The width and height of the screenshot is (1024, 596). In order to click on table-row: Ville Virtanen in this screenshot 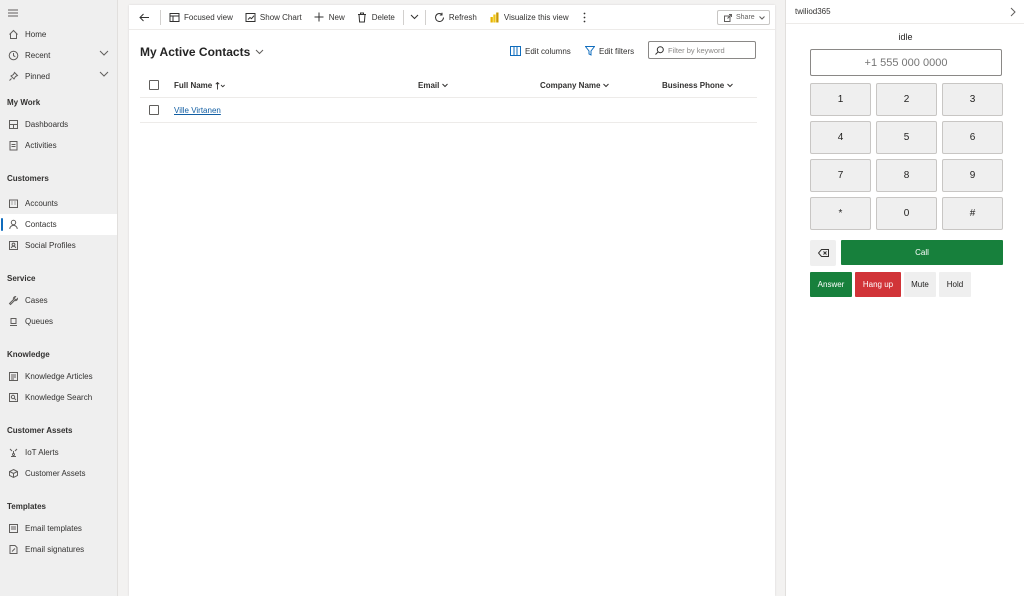, I will do `click(448, 110)`.